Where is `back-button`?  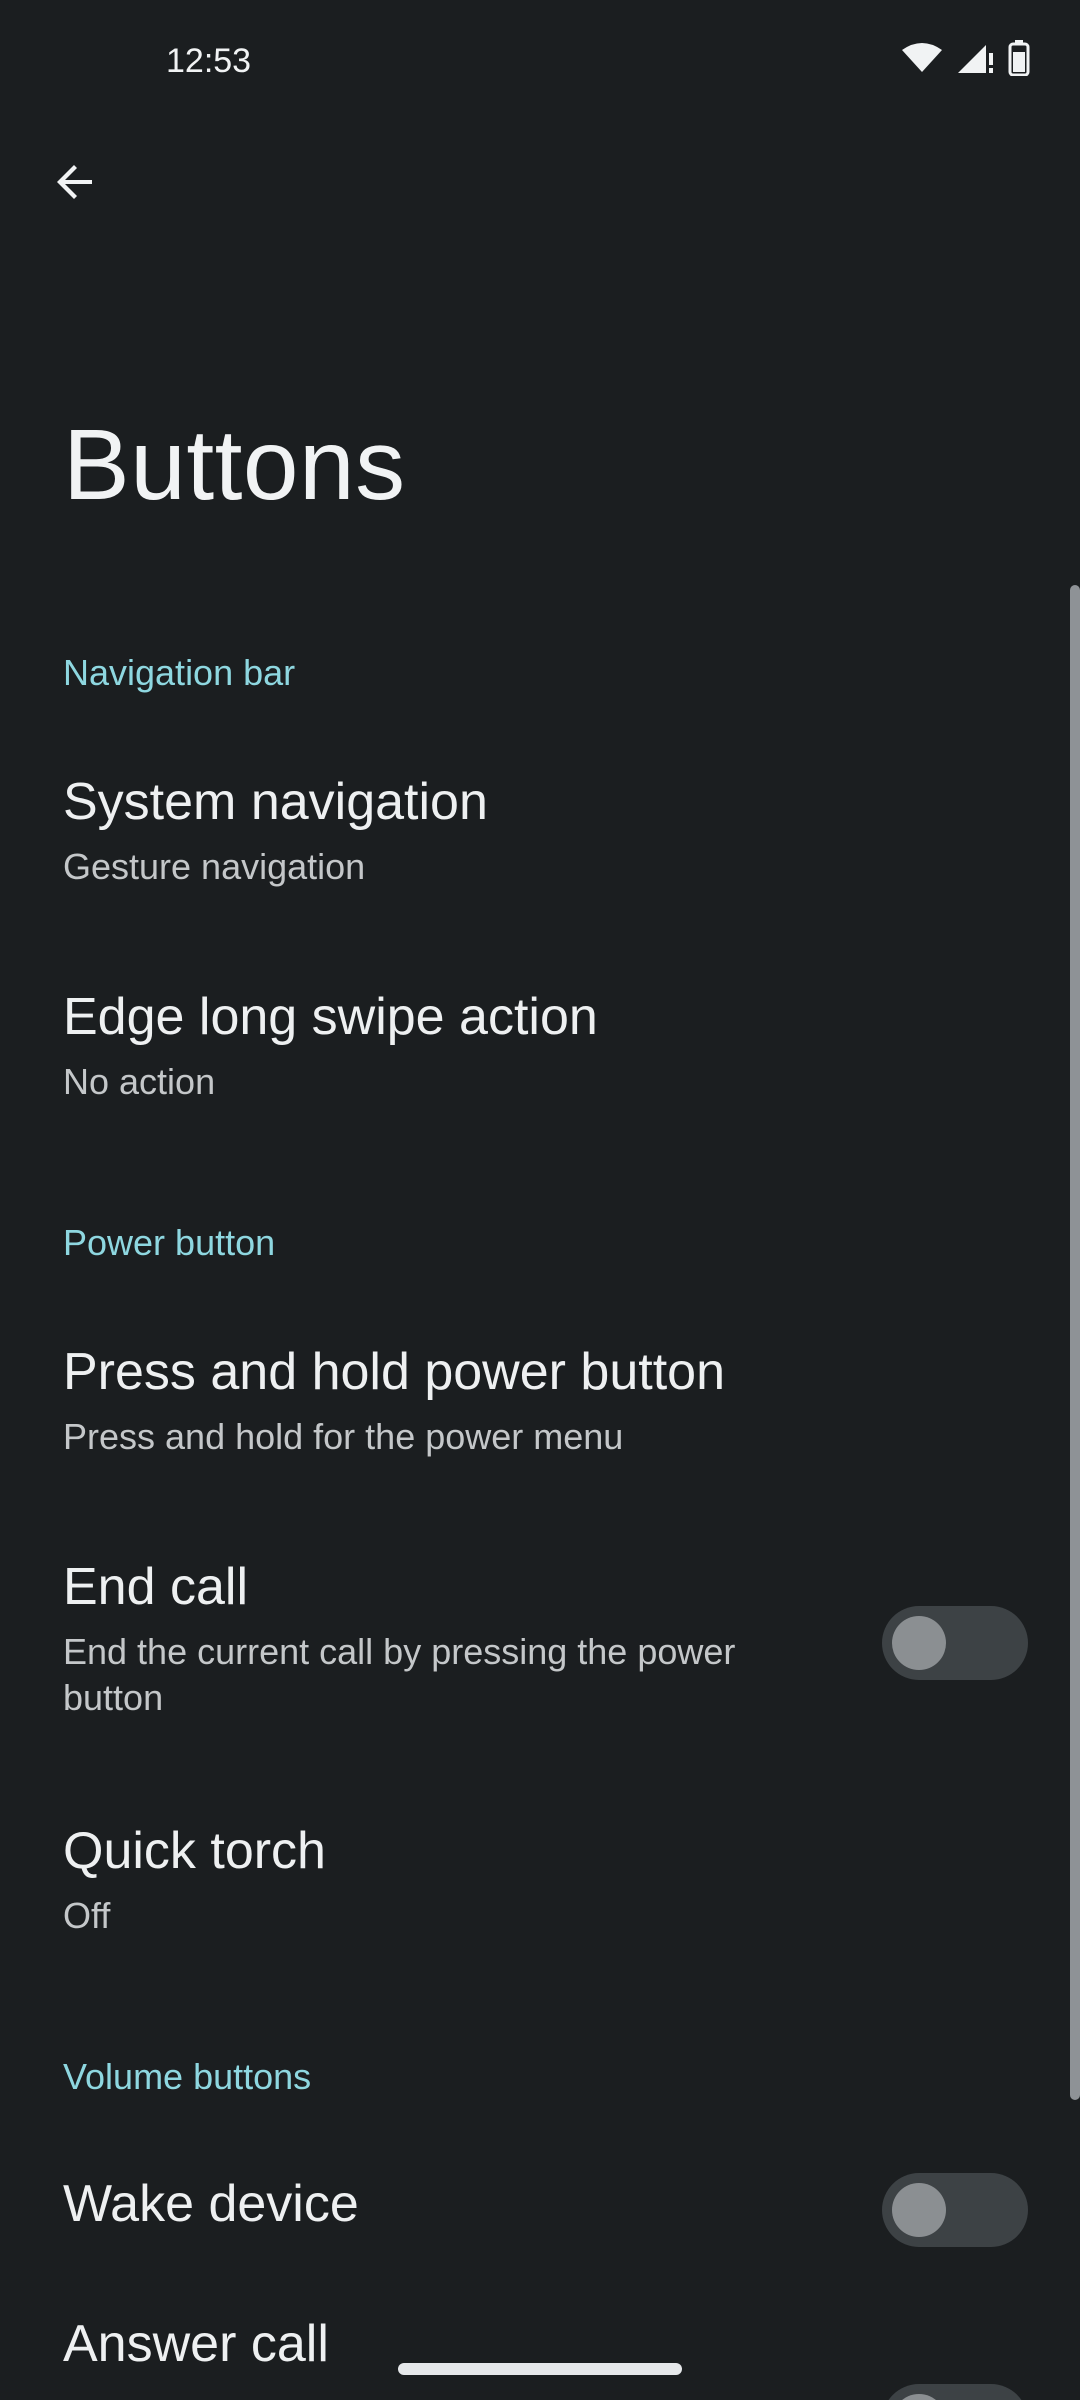
back-button is located at coordinates (76, 184).